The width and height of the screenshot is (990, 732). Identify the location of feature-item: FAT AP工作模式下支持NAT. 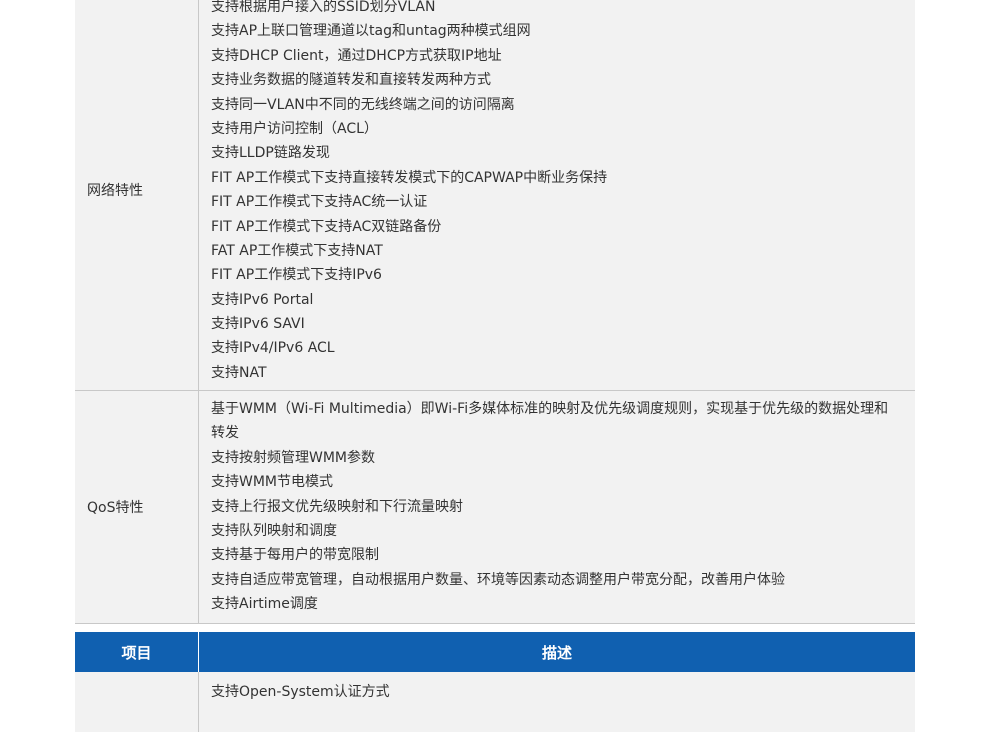
(297, 250).